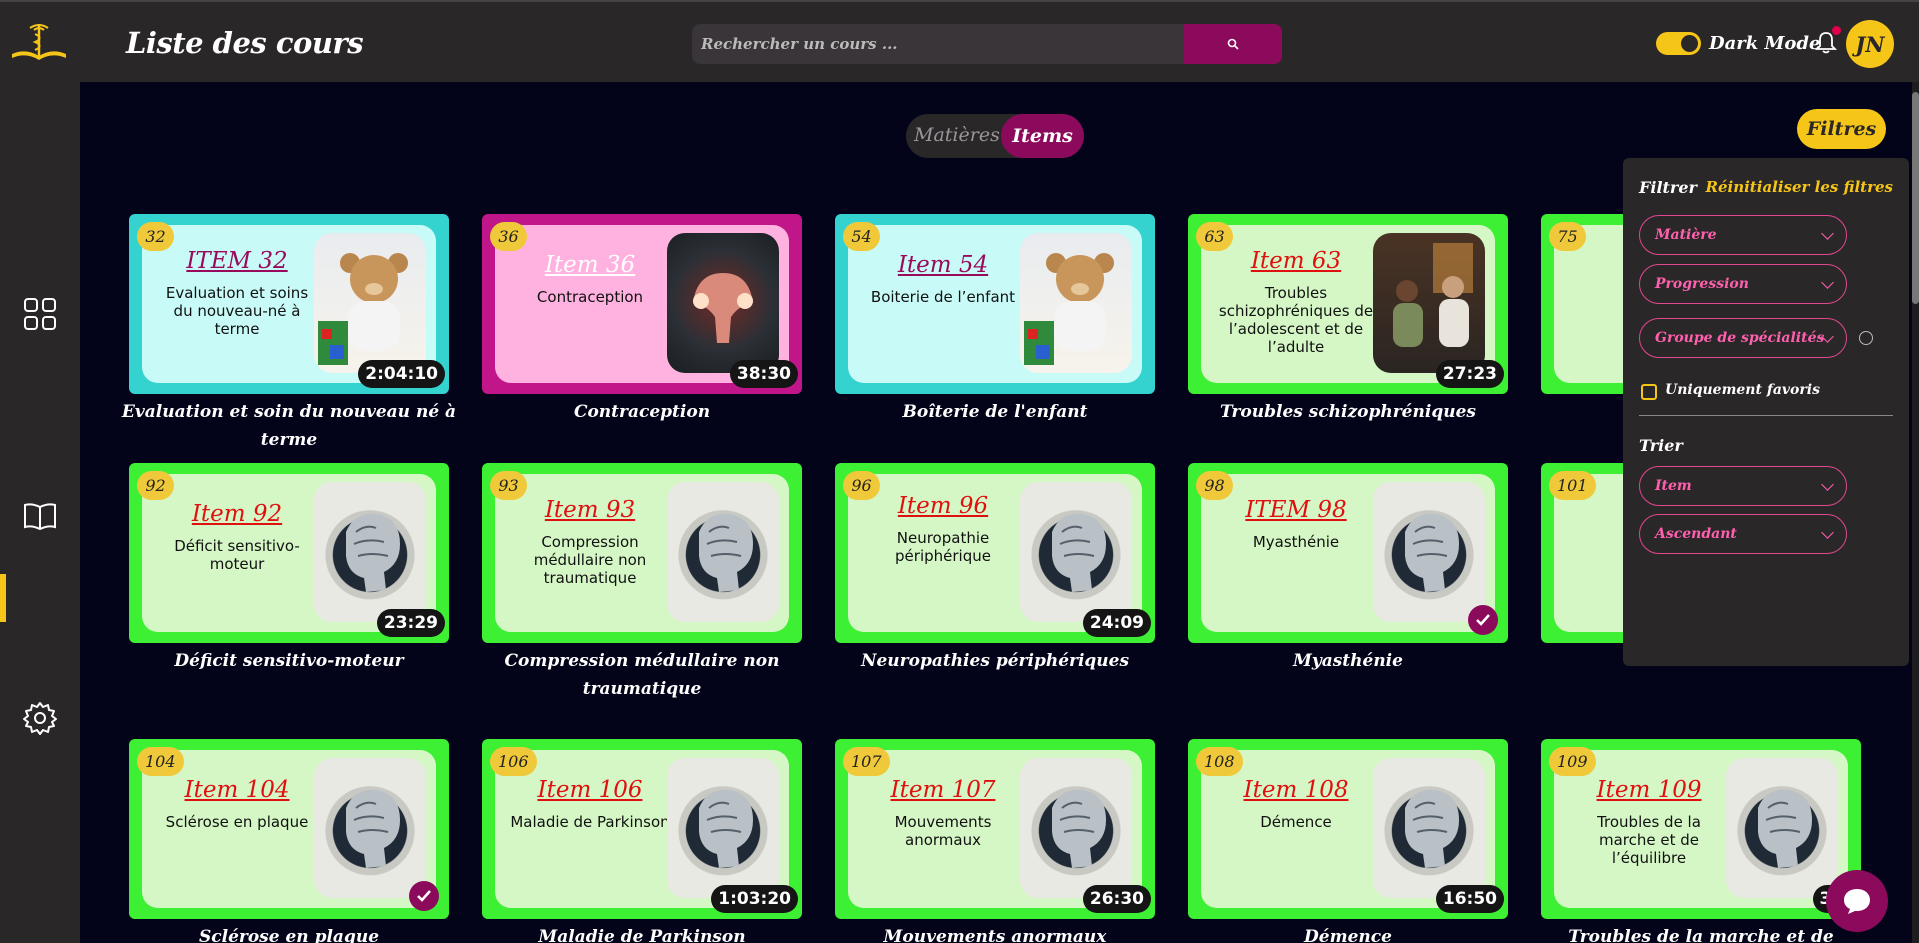 Image resolution: width=1919 pixels, height=943 pixels. I want to click on duration-badge: 23:29, so click(410, 623).